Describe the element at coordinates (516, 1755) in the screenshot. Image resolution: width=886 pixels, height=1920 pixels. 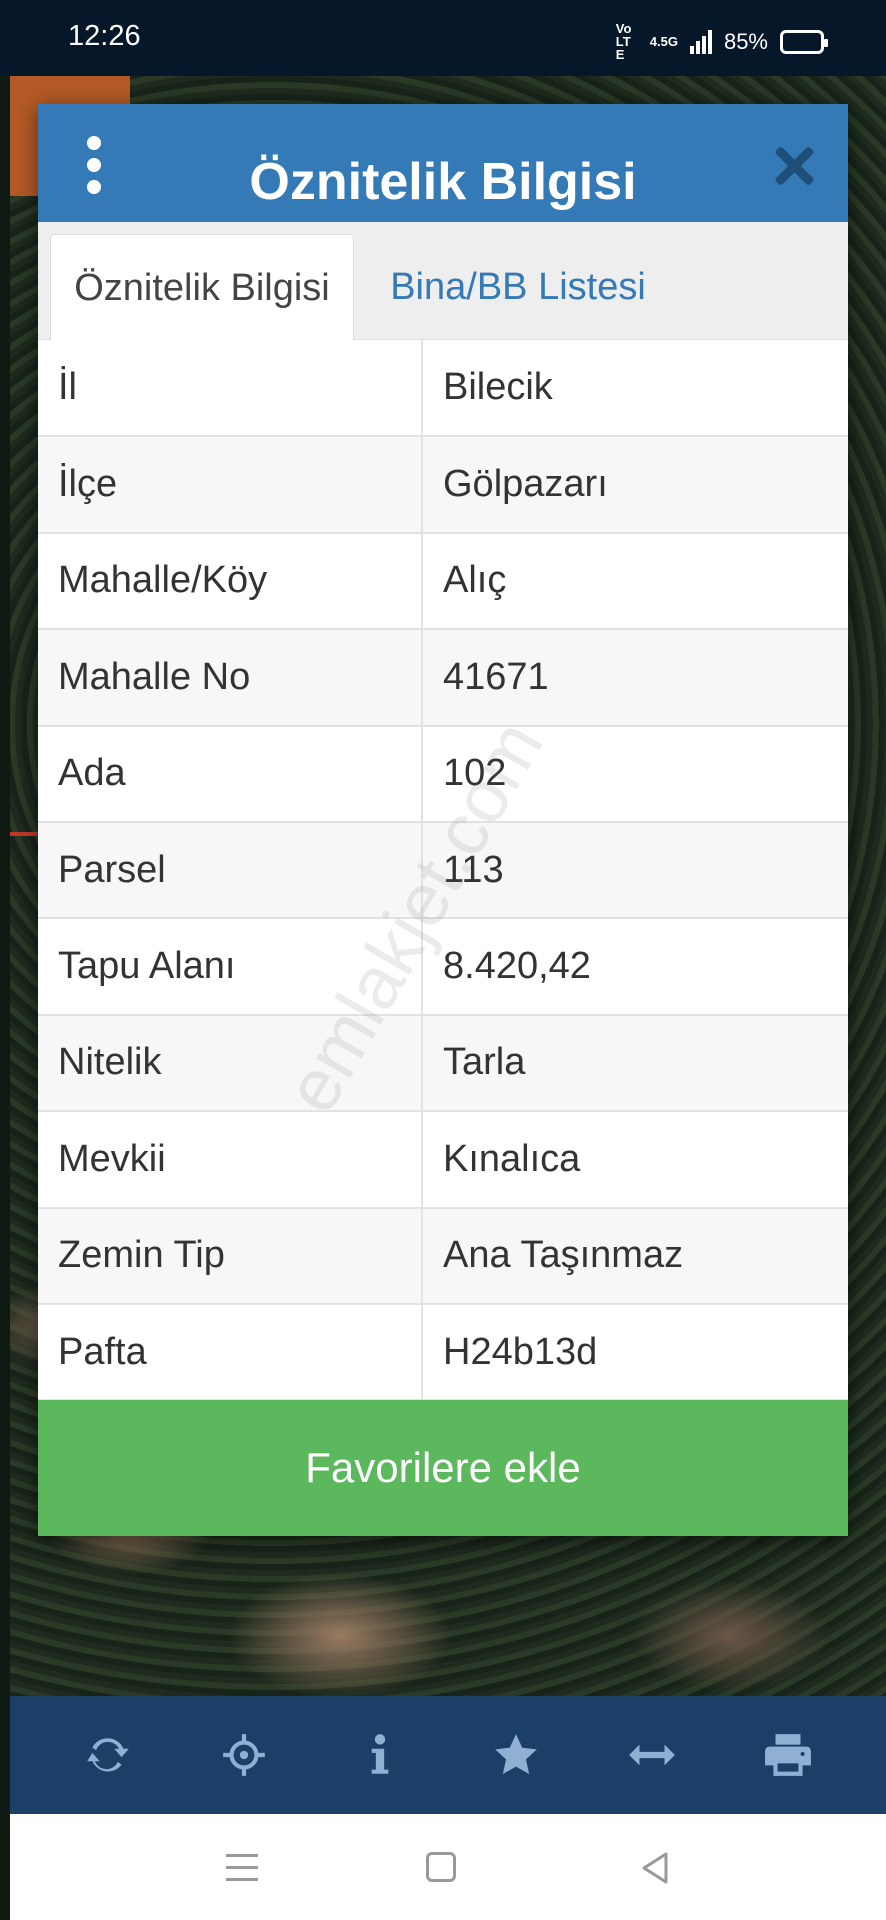
I see `star-icon` at that location.